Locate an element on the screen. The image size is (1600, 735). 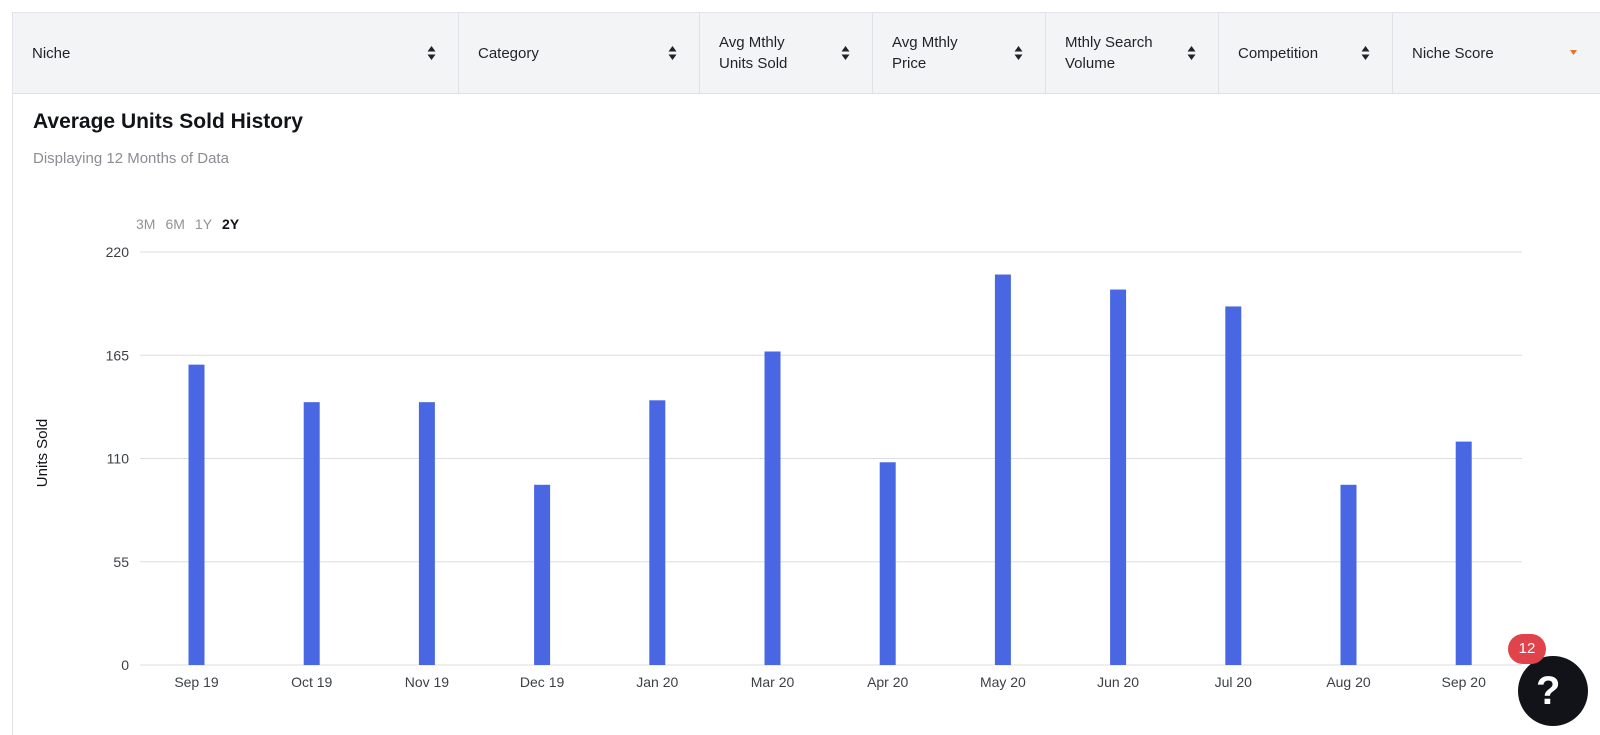
x-tick-label: Jan 20 is located at coordinates (657, 682).